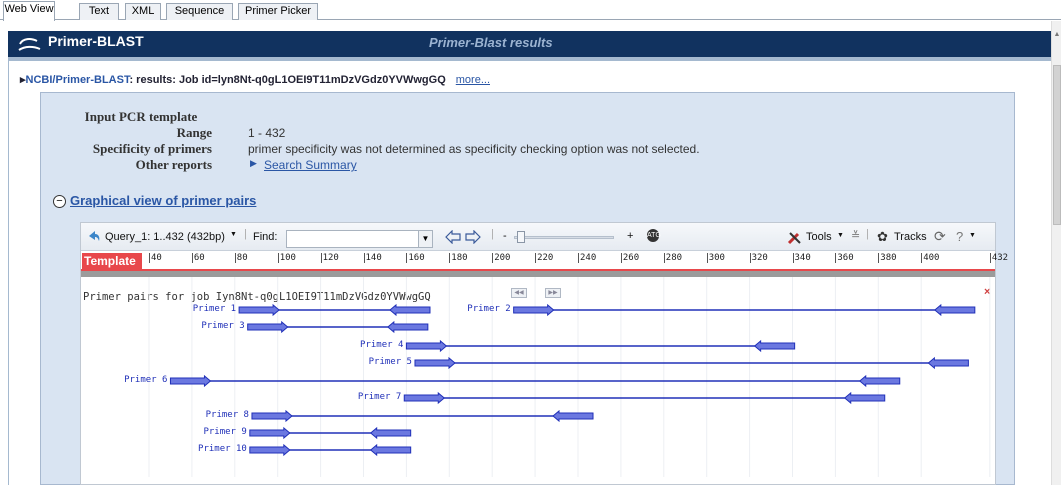  What do you see at coordinates (199, 11) in the screenshot?
I see `tab-sequence: Sequence` at bounding box center [199, 11].